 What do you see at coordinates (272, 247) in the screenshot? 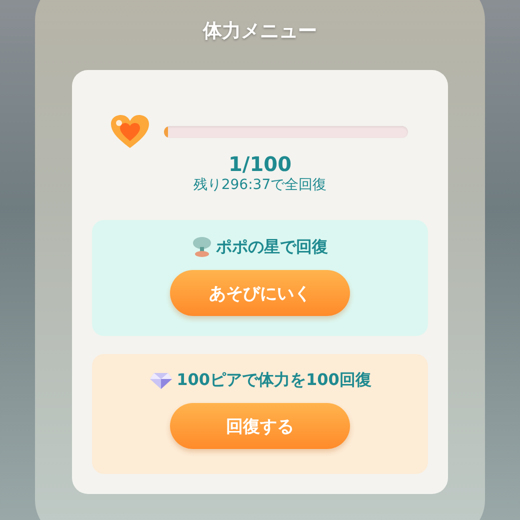
I see `option-label: ポポの星で回復` at bounding box center [272, 247].